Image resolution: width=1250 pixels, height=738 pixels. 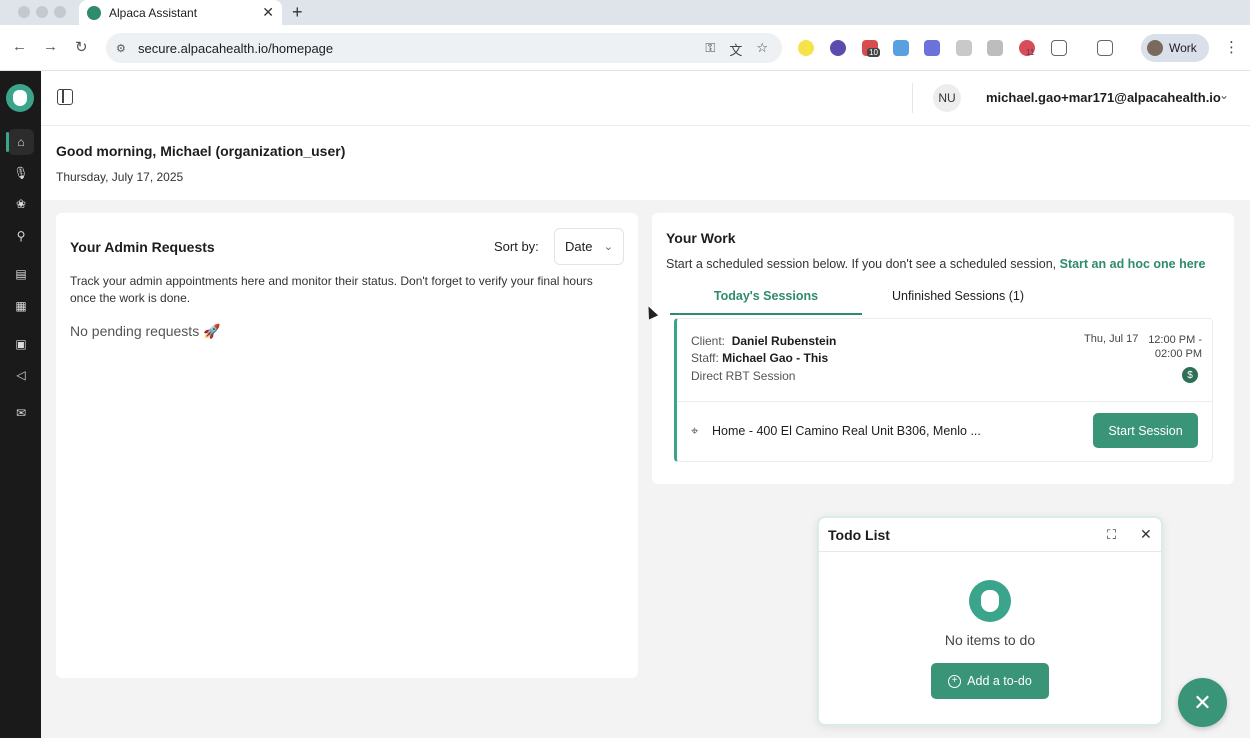 What do you see at coordinates (625, 12) in the screenshot?
I see `browser-tabbar: Alpaca Assistant ✕ +` at bounding box center [625, 12].